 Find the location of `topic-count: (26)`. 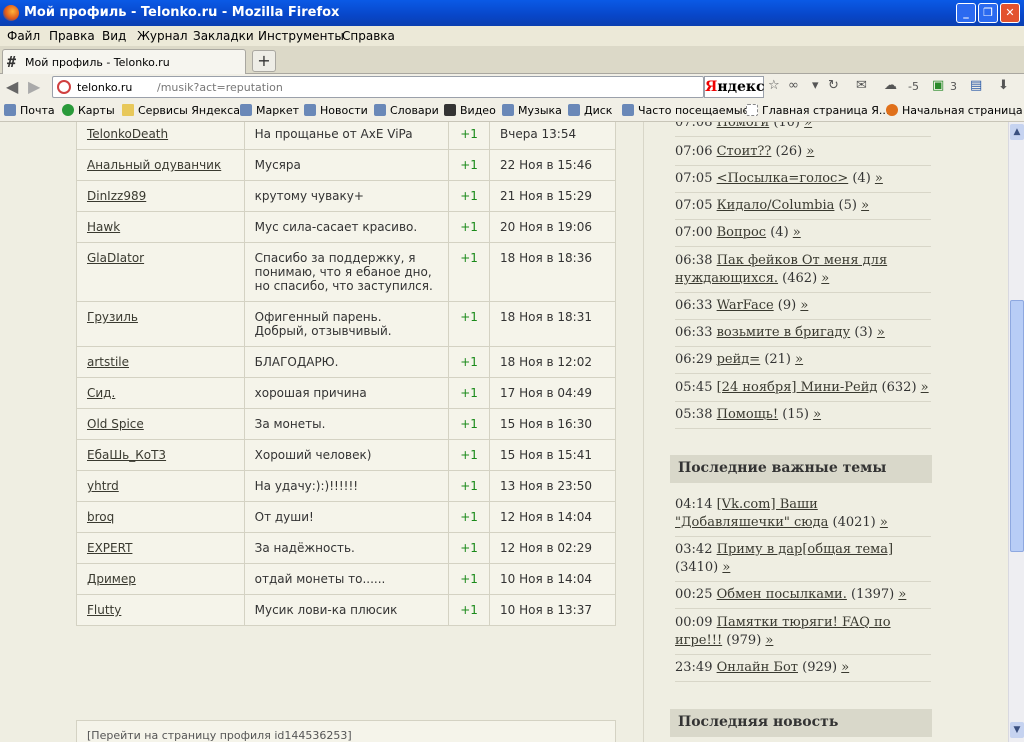

topic-count: (26) is located at coordinates (789, 151).